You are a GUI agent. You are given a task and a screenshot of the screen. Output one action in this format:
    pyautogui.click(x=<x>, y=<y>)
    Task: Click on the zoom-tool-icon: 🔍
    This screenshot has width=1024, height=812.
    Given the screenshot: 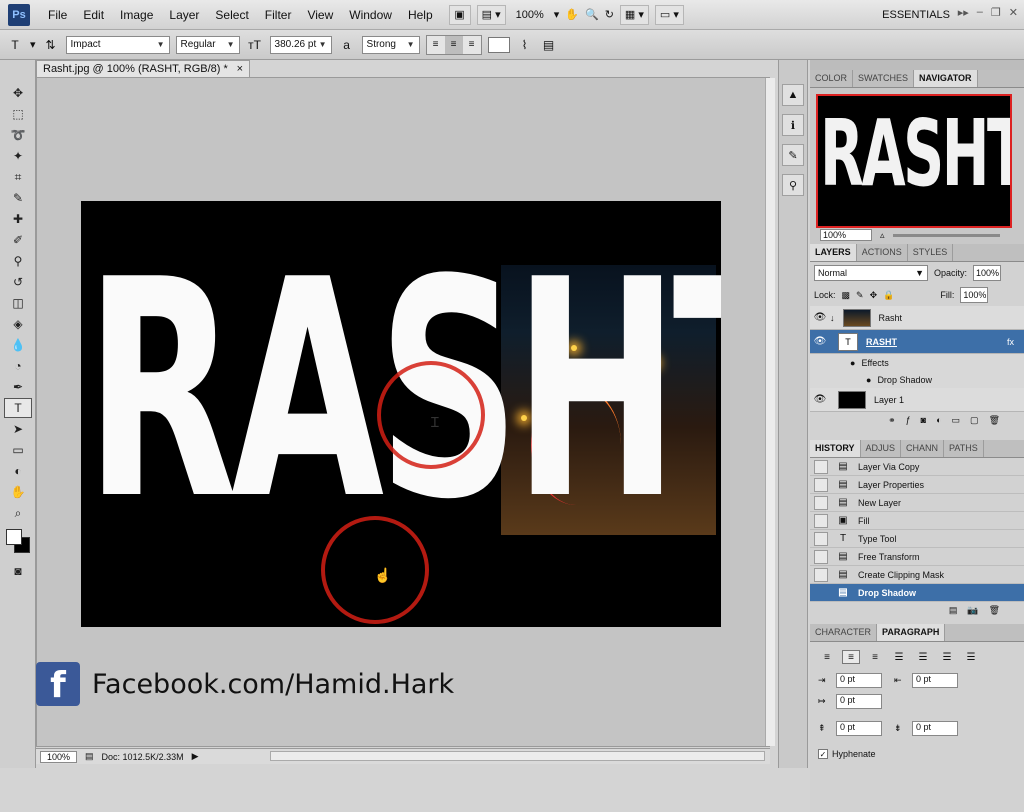 What is the action you would take?
    pyautogui.click(x=592, y=14)
    